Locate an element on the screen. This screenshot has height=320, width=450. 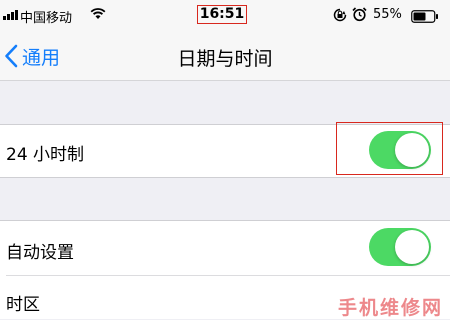
alarm-icon is located at coordinates (359, 14).